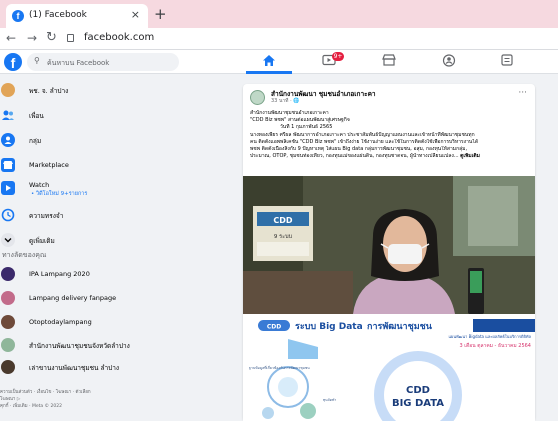  I want to click on sidebar-item-friends: เพื่อน, so click(50, 115).